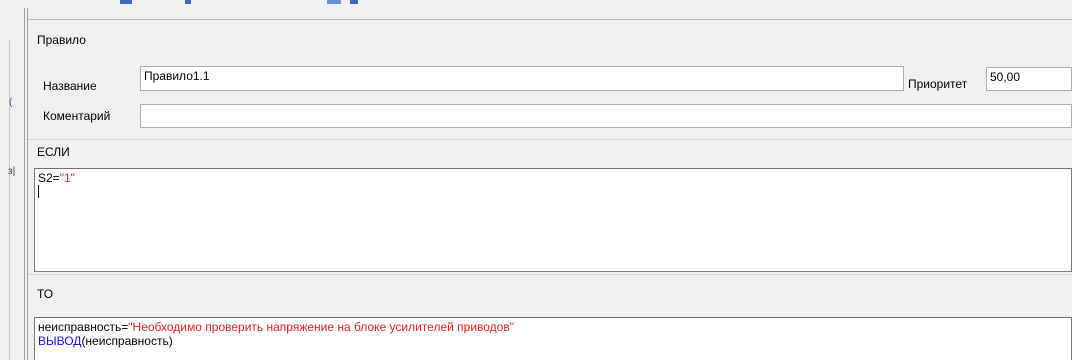 This screenshot has width=1072, height=360. Describe the element at coordinates (60, 341) in the screenshot. I see `code-keyword: ВЫВОД` at that location.